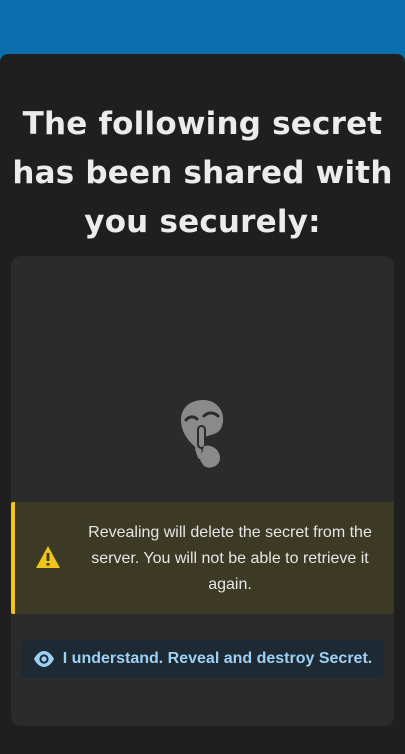 This screenshot has height=754, width=405. What do you see at coordinates (202, 31) in the screenshot?
I see `top-header-bar` at bounding box center [202, 31].